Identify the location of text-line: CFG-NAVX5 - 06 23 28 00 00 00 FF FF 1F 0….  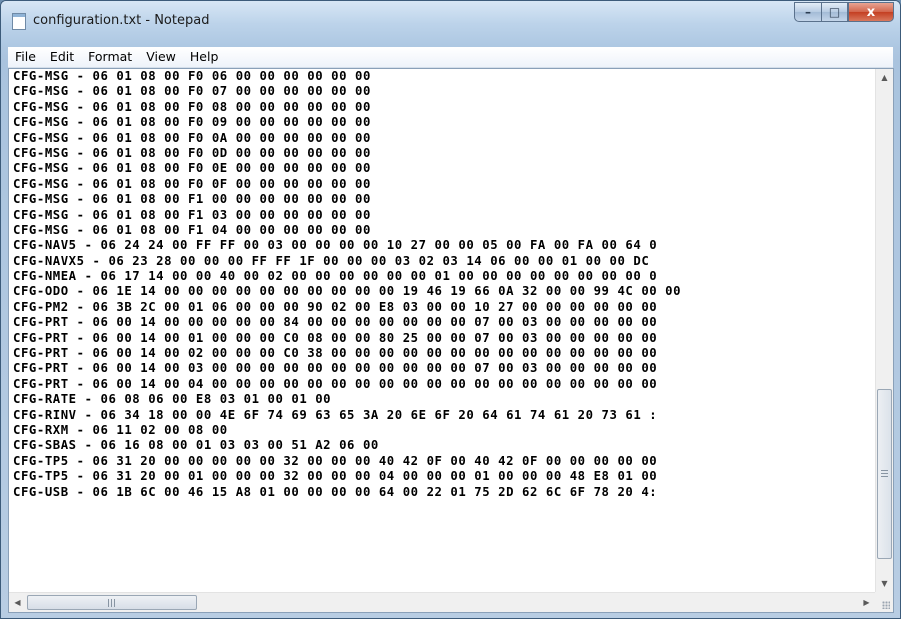
(331, 260).